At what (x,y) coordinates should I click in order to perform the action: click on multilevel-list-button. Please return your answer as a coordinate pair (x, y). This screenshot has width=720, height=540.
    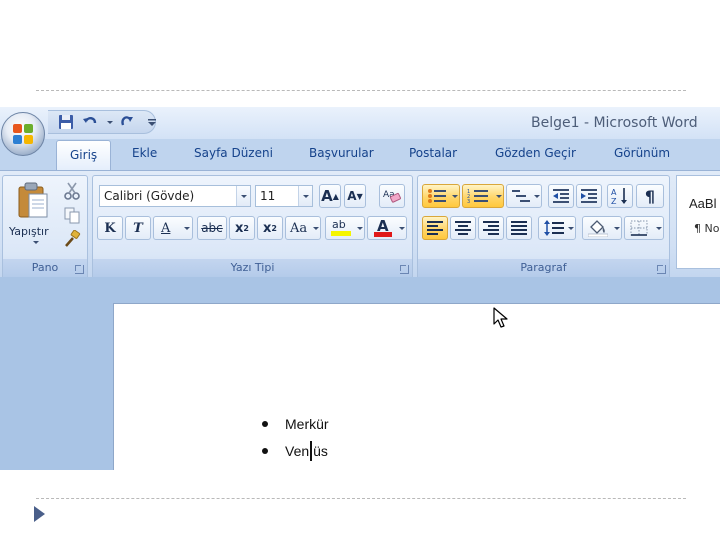
    Looking at the image, I should click on (524, 196).